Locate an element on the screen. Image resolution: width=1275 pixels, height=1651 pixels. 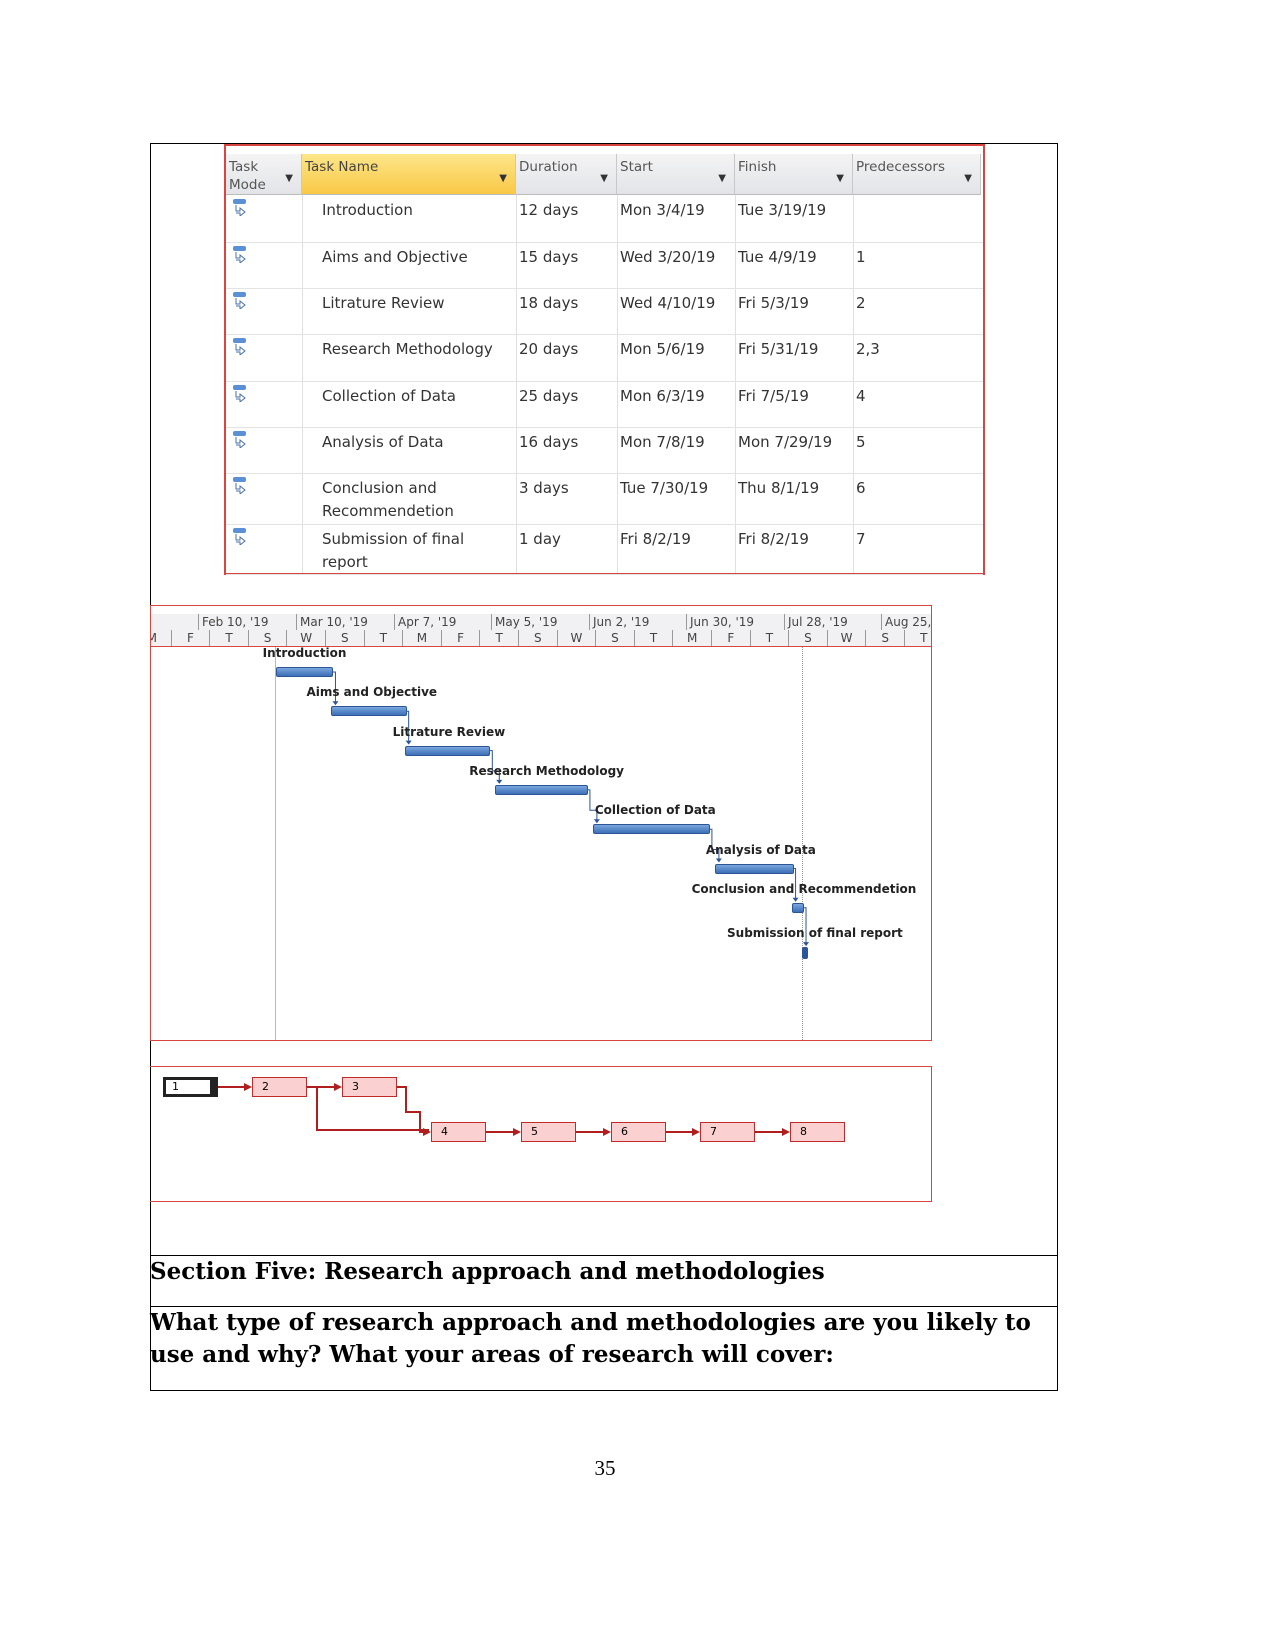
cell-name: Litrature Review is located at coordinates (383, 303).